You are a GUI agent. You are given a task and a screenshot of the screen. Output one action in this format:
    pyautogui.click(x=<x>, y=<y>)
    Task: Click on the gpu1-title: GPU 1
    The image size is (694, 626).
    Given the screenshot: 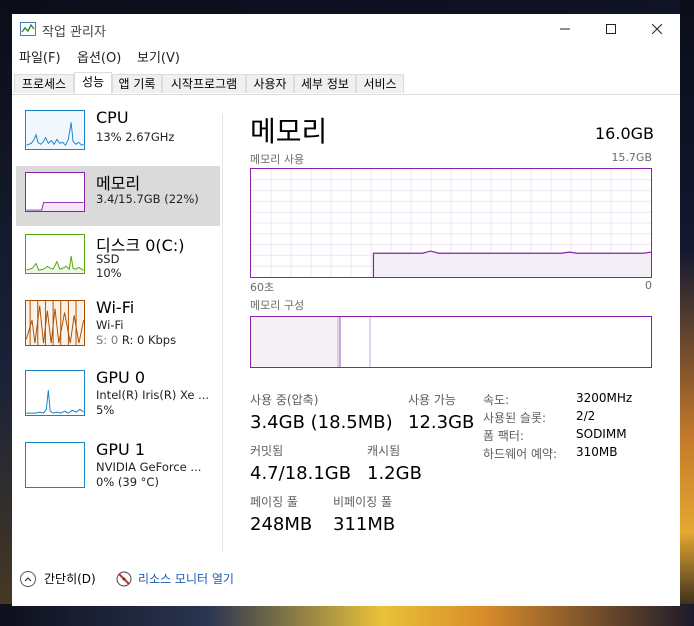 What is the action you would take?
    pyautogui.click(x=121, y=449)
    